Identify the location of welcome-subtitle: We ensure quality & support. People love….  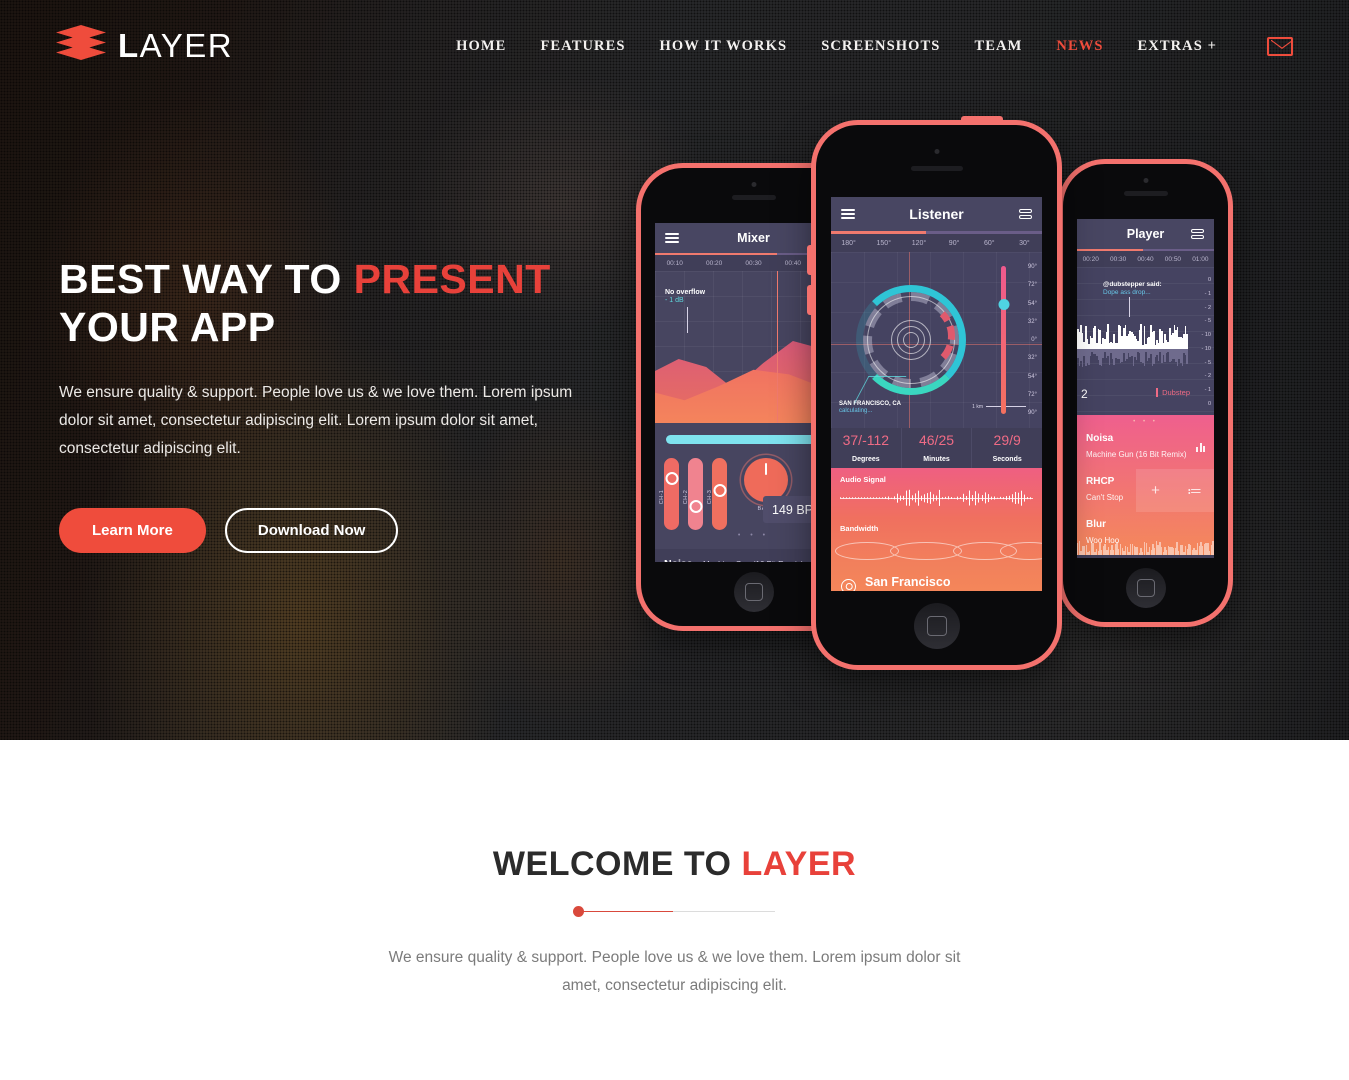
(674, 971).